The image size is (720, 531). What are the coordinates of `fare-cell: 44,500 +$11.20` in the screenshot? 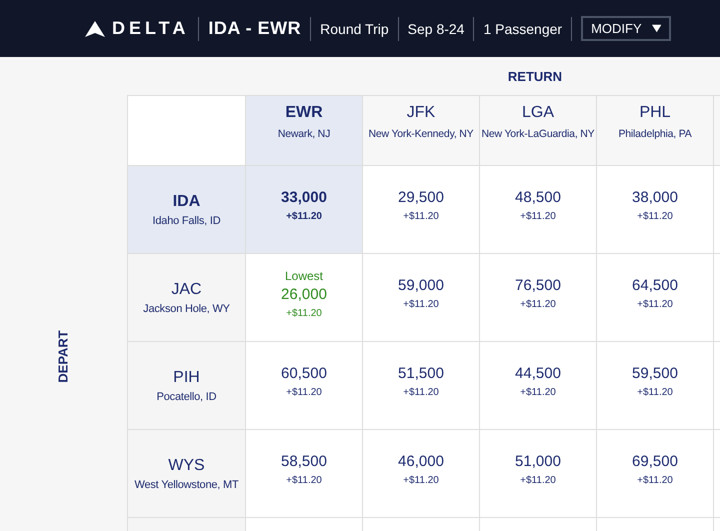 It's located at (538, 386).